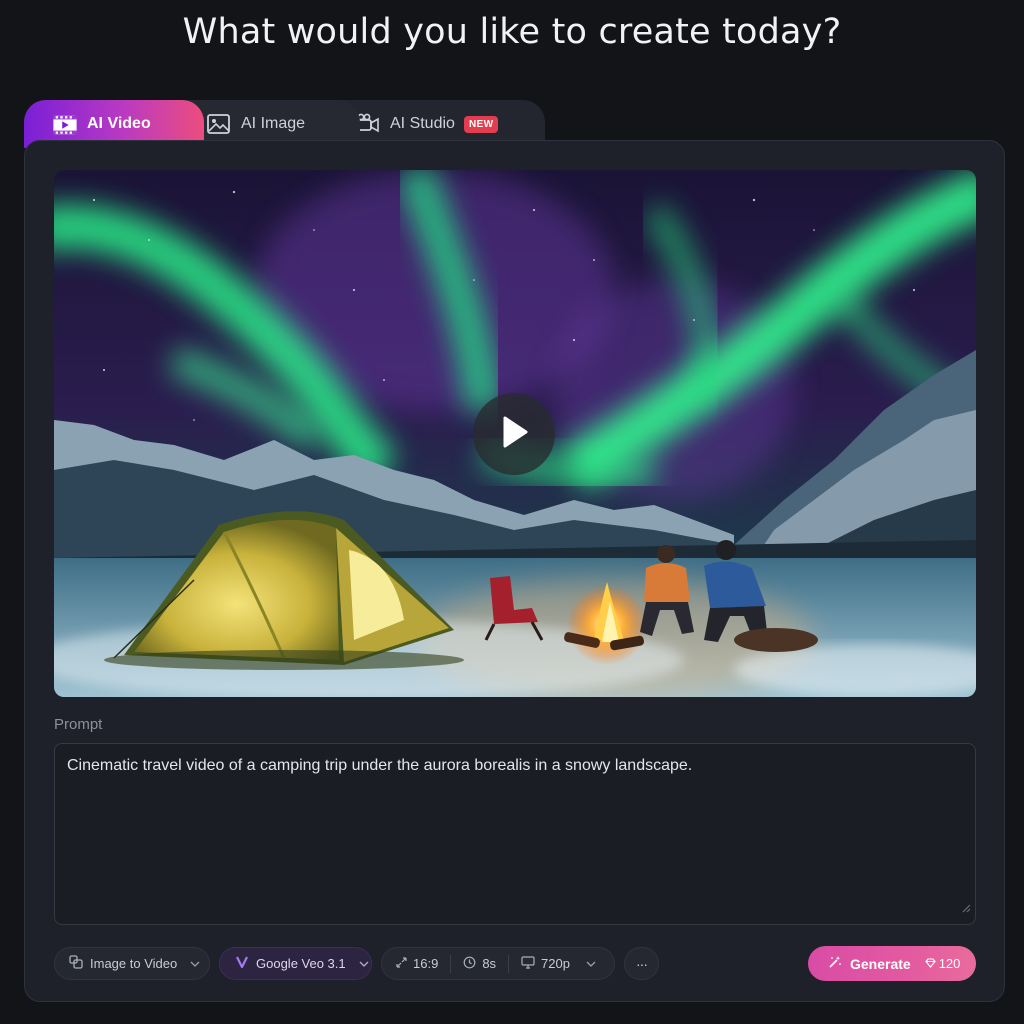  I want to click on resolution-setting: 720p, so click(558, 963).